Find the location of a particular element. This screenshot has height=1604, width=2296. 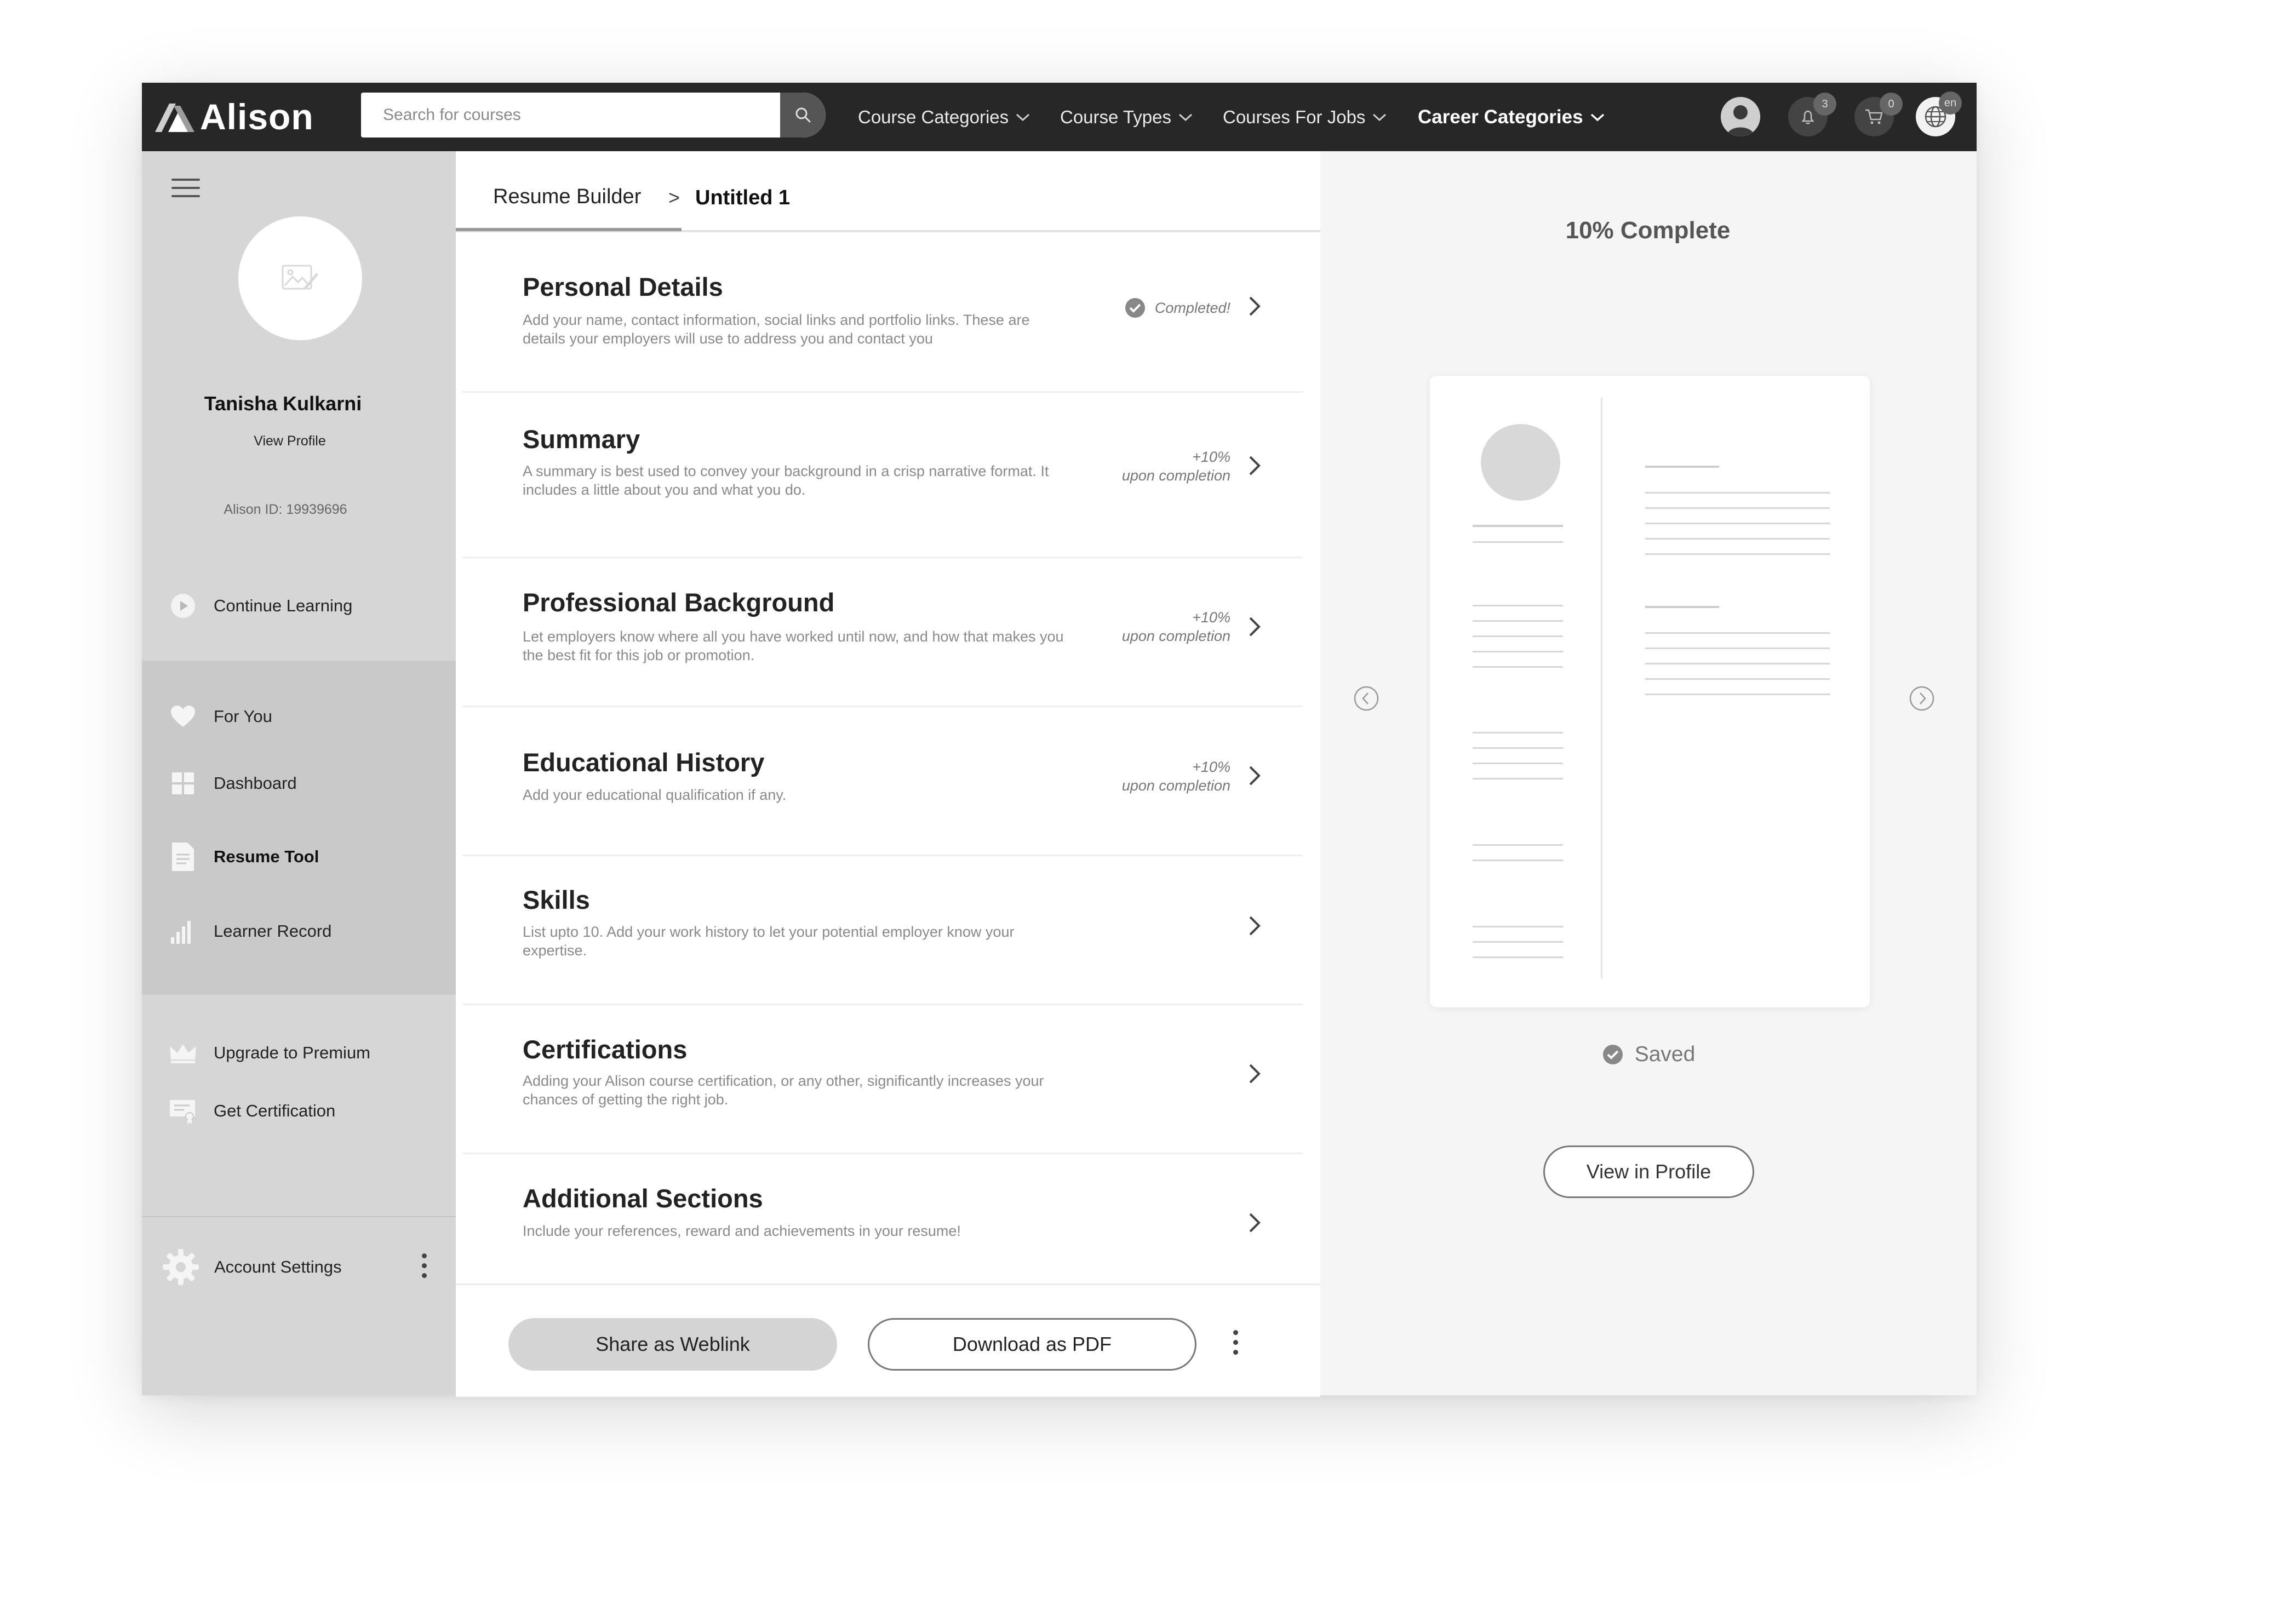

search-icon is located at coordinates (802, 115).